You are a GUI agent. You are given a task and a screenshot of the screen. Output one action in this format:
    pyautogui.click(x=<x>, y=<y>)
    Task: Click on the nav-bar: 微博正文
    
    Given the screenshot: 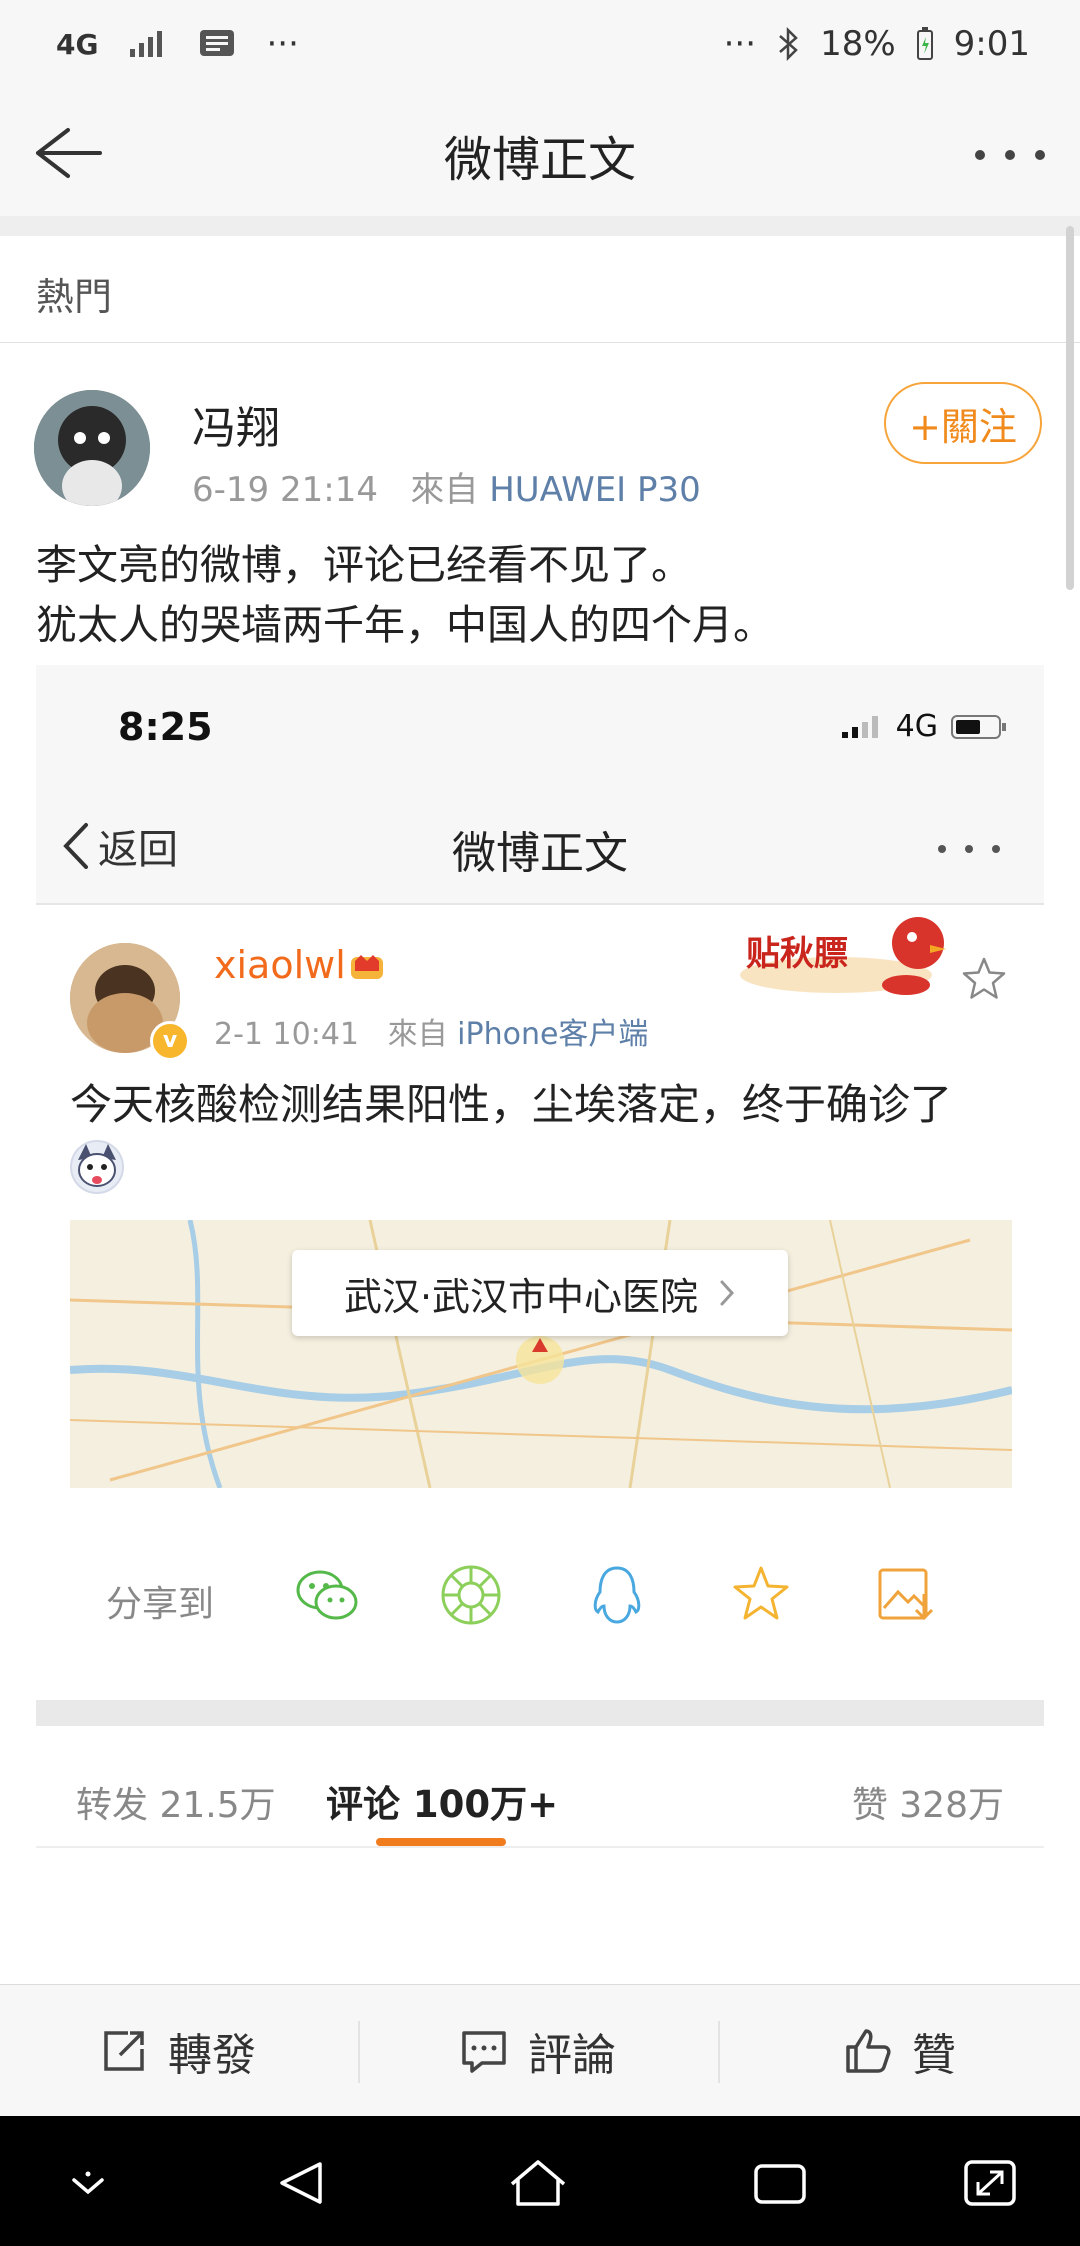 What is the action you would take?
    pyautogui.click(x=540, y=153)
    